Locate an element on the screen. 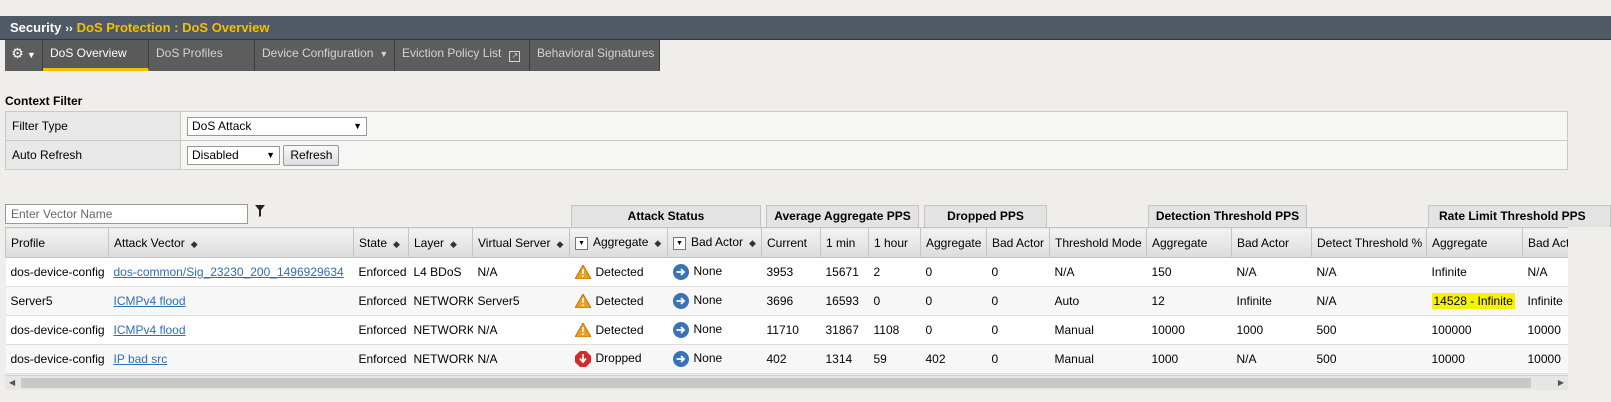 The height and width of the screenshot is (402, 1611). column-header-dropped-aggregate: Aggregate is located at coordinates (953, 242).